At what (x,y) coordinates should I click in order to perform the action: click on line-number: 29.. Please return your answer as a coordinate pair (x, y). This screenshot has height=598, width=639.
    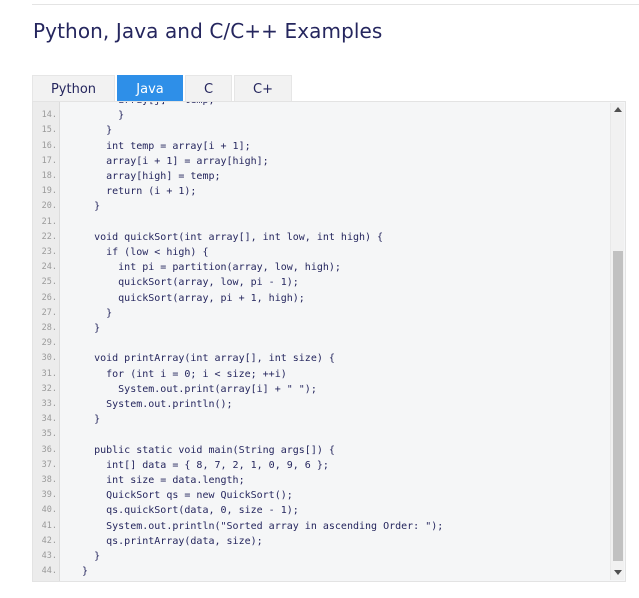
    Looking at the image, I should click on (49, 343).